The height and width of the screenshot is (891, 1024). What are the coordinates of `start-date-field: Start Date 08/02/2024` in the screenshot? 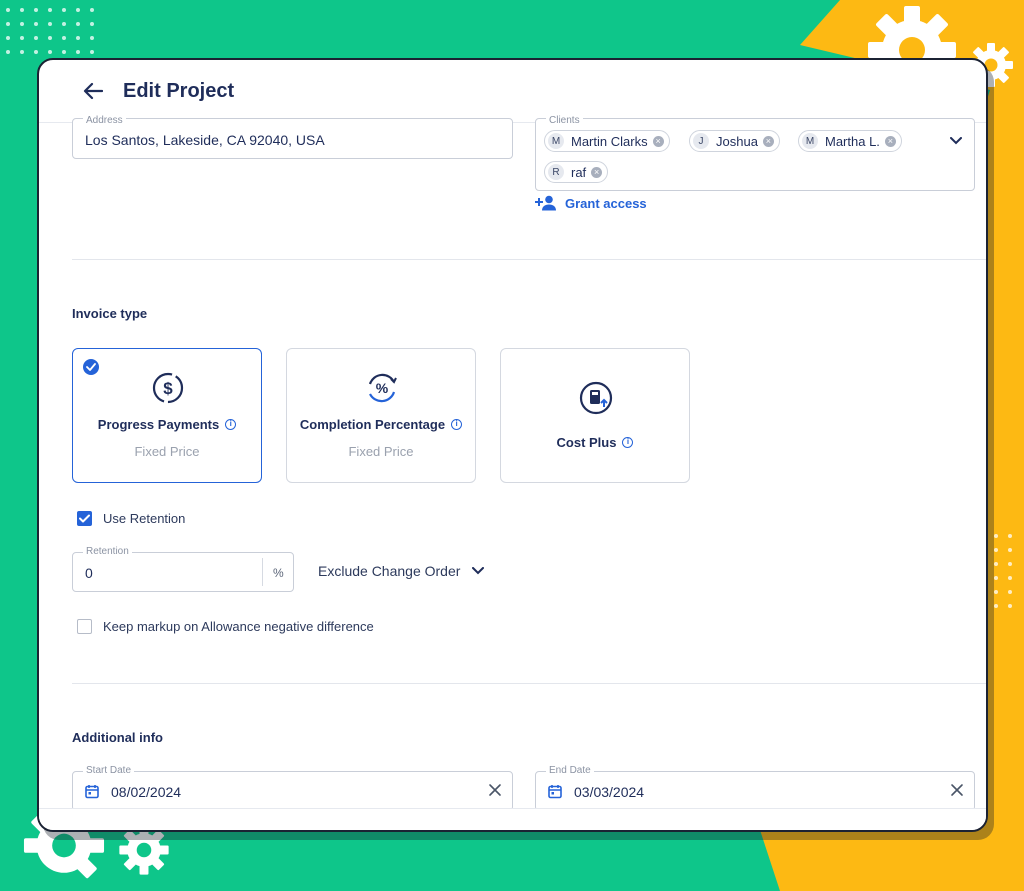 It's located at (292, 788).